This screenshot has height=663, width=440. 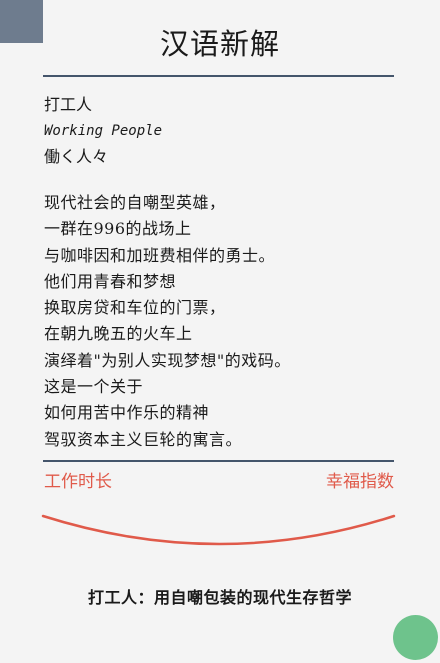 What do you see at coordinates (219, 131) in the screenshot?
I see `word-entry: 打工人 Working People 働く人々` at bounding box center [219, 131].